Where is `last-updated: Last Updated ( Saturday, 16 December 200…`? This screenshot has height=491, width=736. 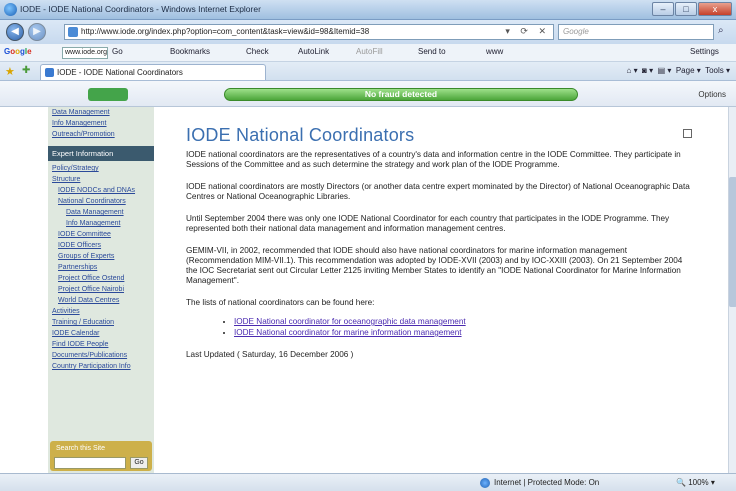 last-updated: Last Updated ( Saturday, 16 December 200… is located at coordinates (270, 354).